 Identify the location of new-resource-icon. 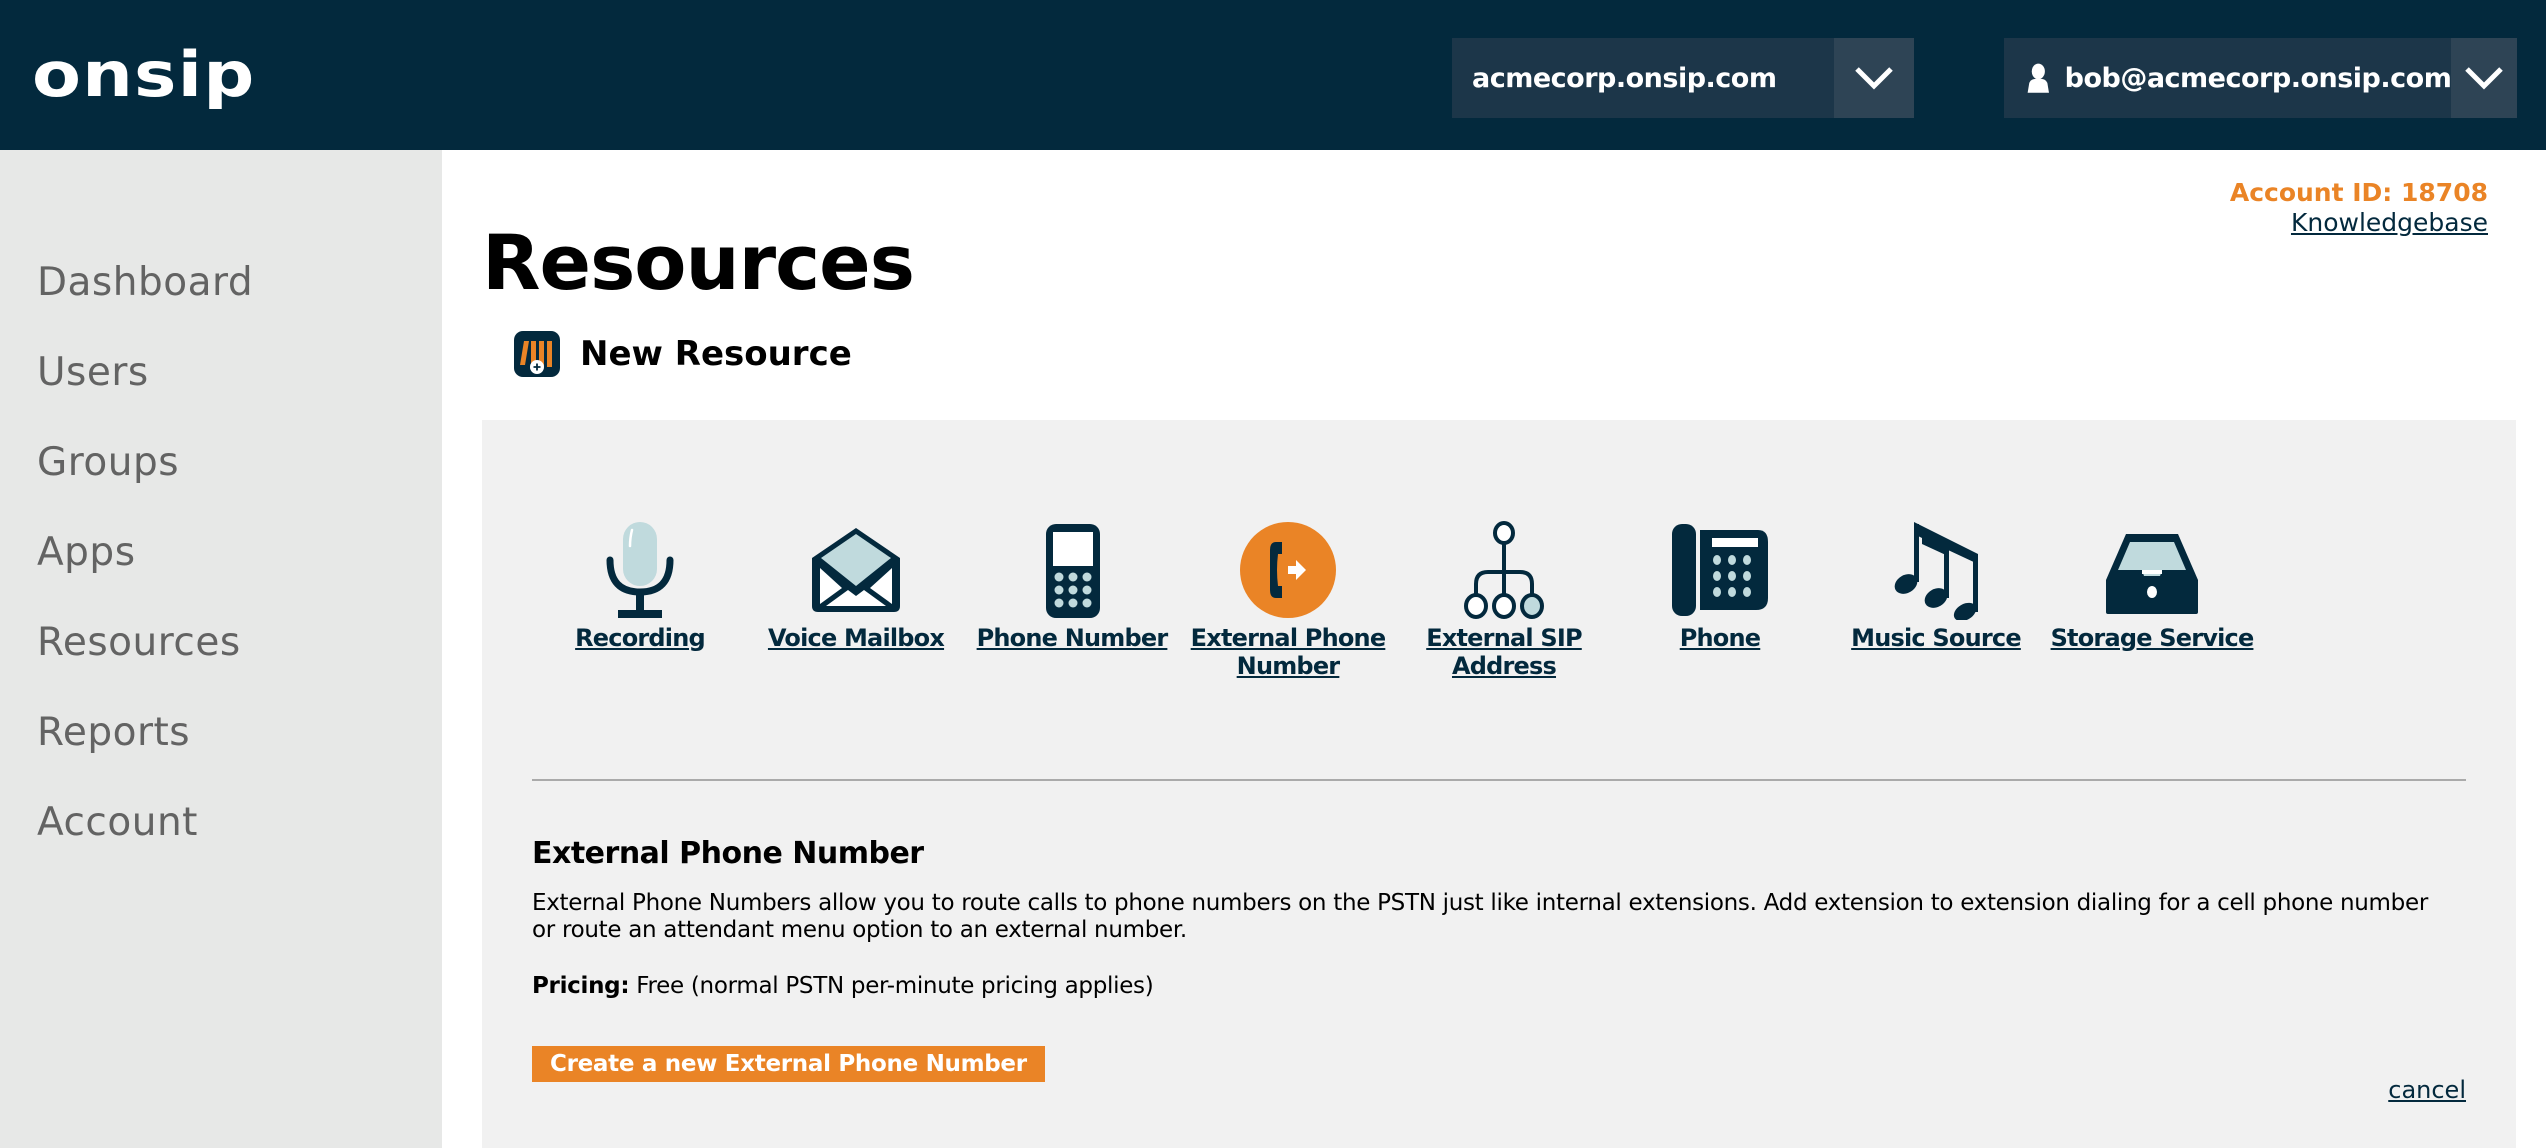
(537, 354).